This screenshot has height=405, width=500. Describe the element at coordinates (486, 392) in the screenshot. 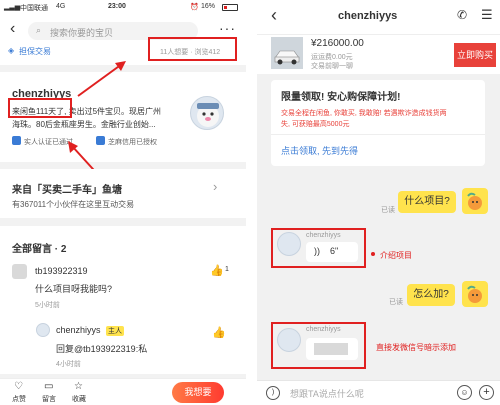

I see `plus-icon: +` at that location.